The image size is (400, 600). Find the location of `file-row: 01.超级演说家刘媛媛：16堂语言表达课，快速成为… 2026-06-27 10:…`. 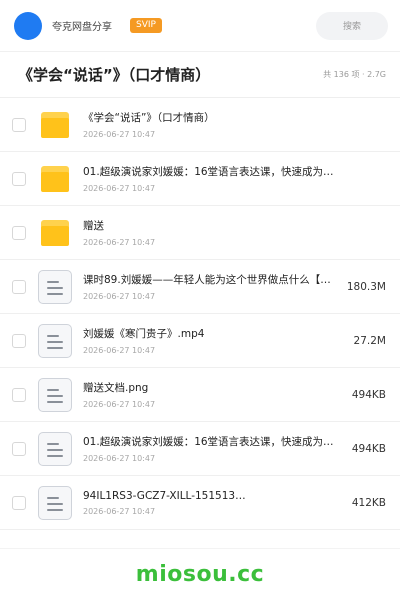

file-row: 01.超级演说家刘媛媛：16堂语言表达课，快速成为… 2026-06-27 10:… is located at coordinates (200, 449).